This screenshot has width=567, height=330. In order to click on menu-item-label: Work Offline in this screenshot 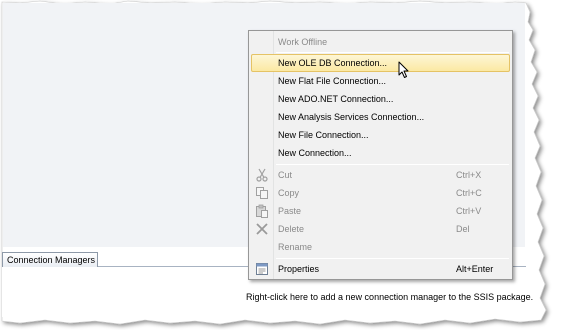, I will do `click(303, 42)`.